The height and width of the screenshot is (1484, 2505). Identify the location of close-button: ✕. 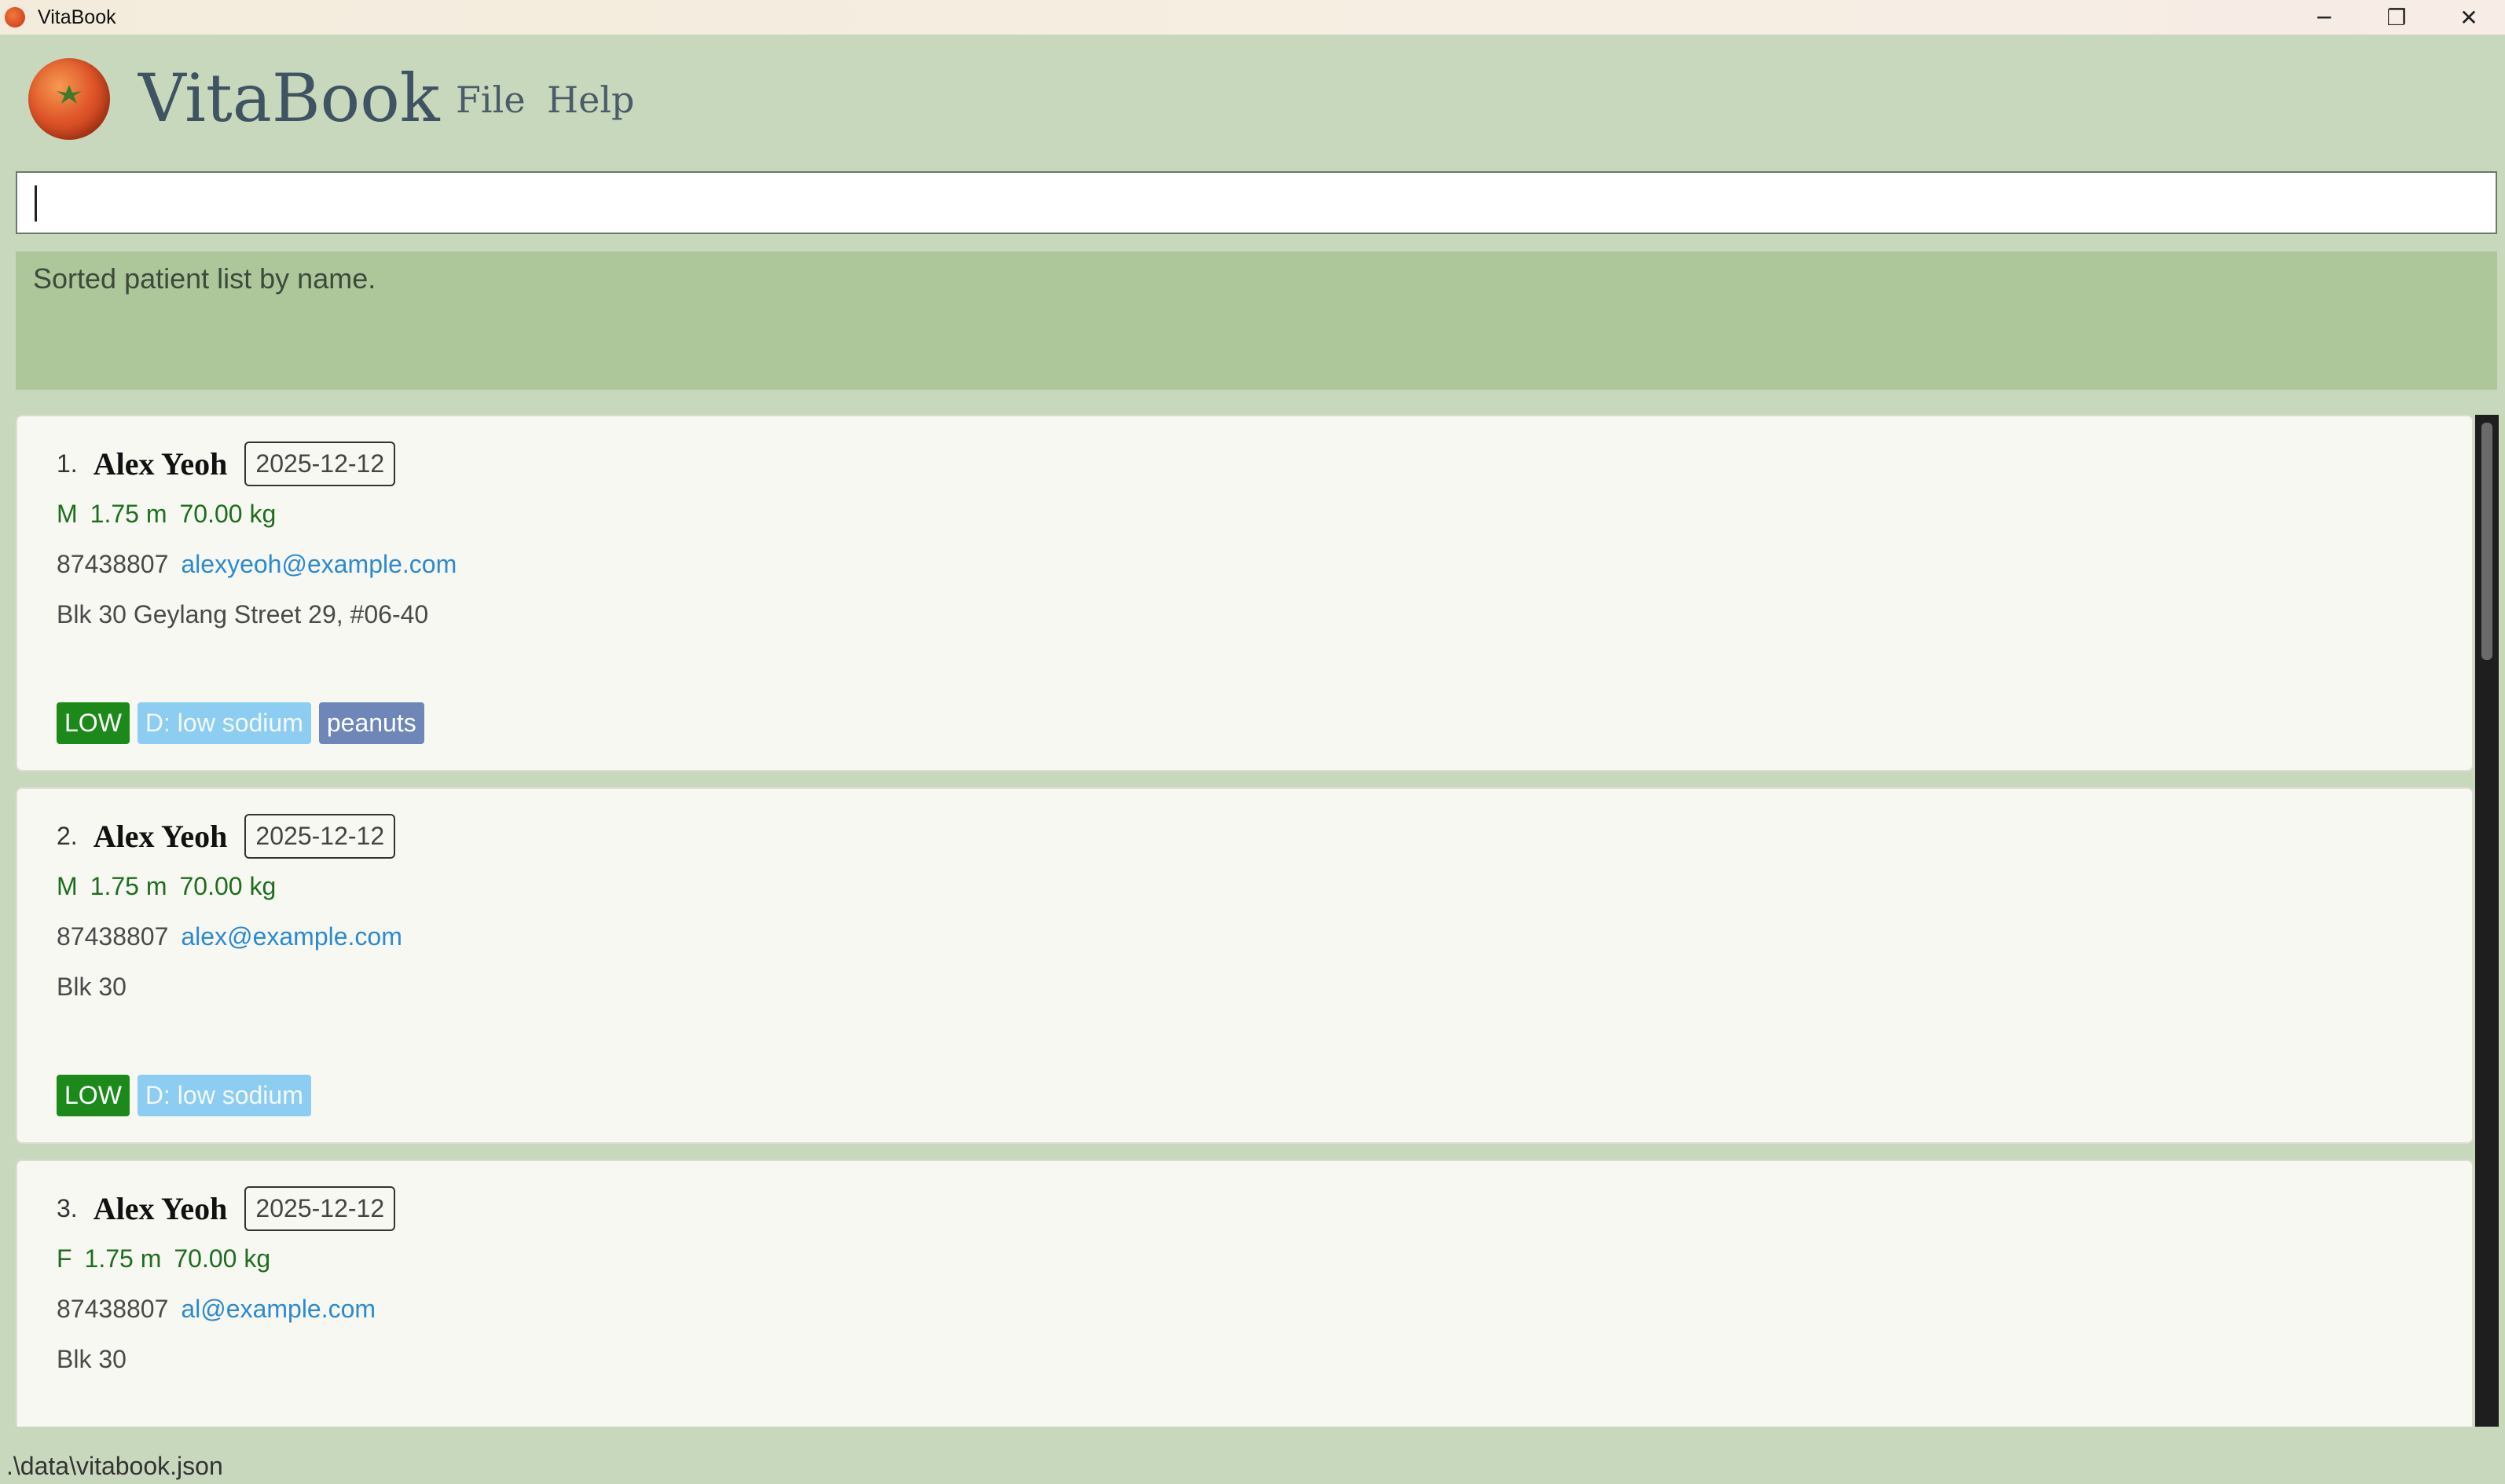
(2469, 17).